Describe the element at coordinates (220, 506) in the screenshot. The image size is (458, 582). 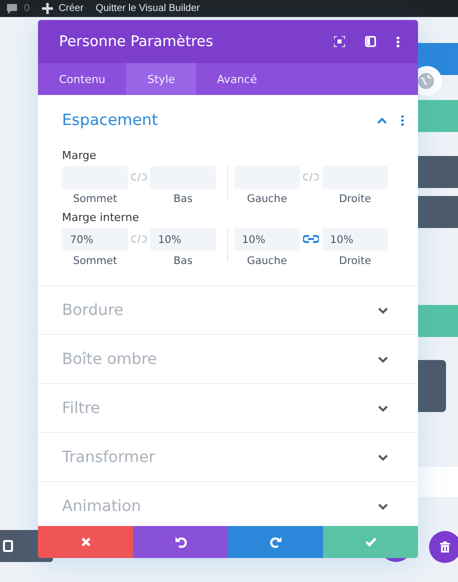
I see `section-title: Animation` at that location.